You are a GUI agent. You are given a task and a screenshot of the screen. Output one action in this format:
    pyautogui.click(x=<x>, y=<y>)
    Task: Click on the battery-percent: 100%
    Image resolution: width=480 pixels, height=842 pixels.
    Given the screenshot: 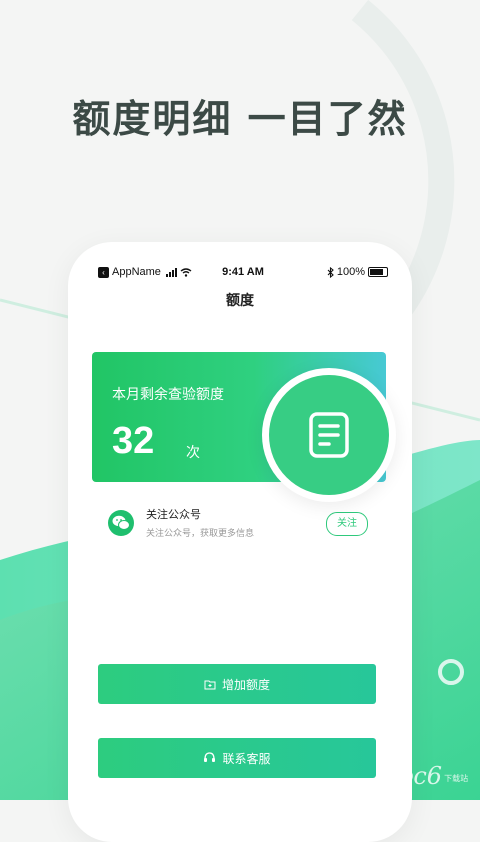 What is the action you would take?
    pyautogui.click(x=350, y=272)
    